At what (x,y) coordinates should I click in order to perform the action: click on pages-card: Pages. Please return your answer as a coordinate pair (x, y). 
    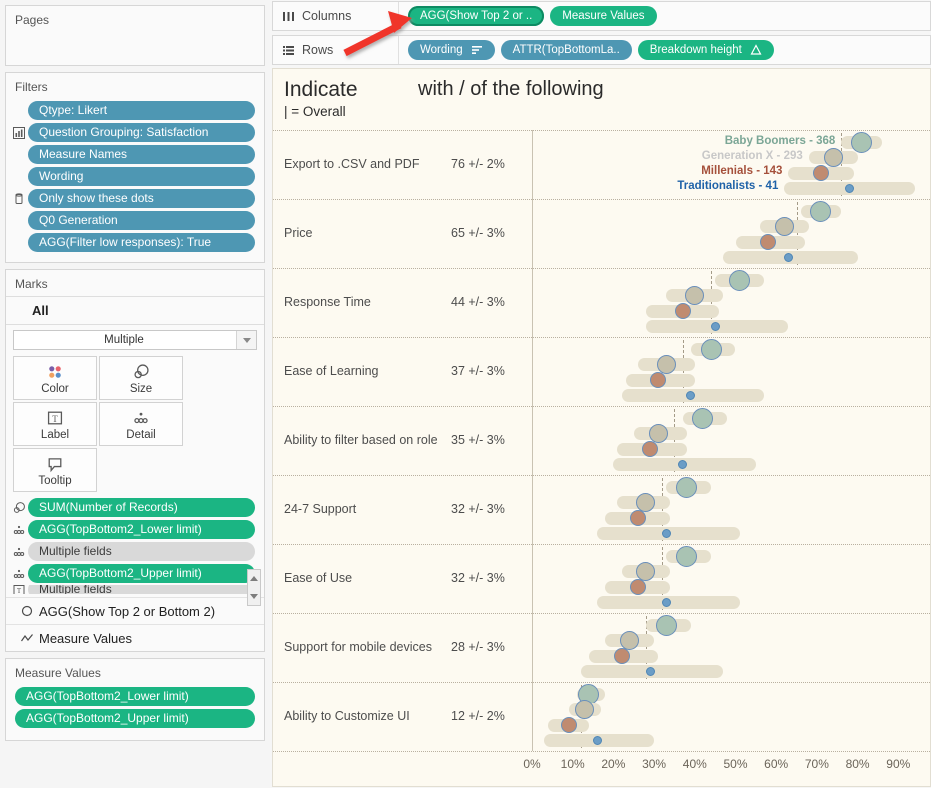
    Looking at the image, I should click on (135, 35).